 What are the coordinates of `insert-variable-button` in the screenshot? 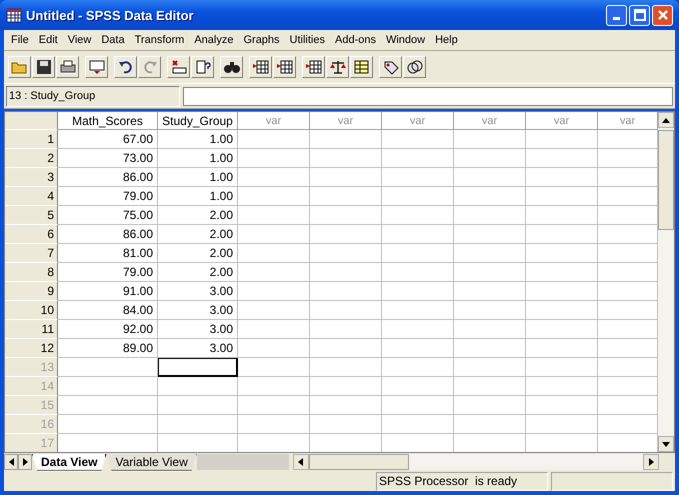 It's located at (284, 67).